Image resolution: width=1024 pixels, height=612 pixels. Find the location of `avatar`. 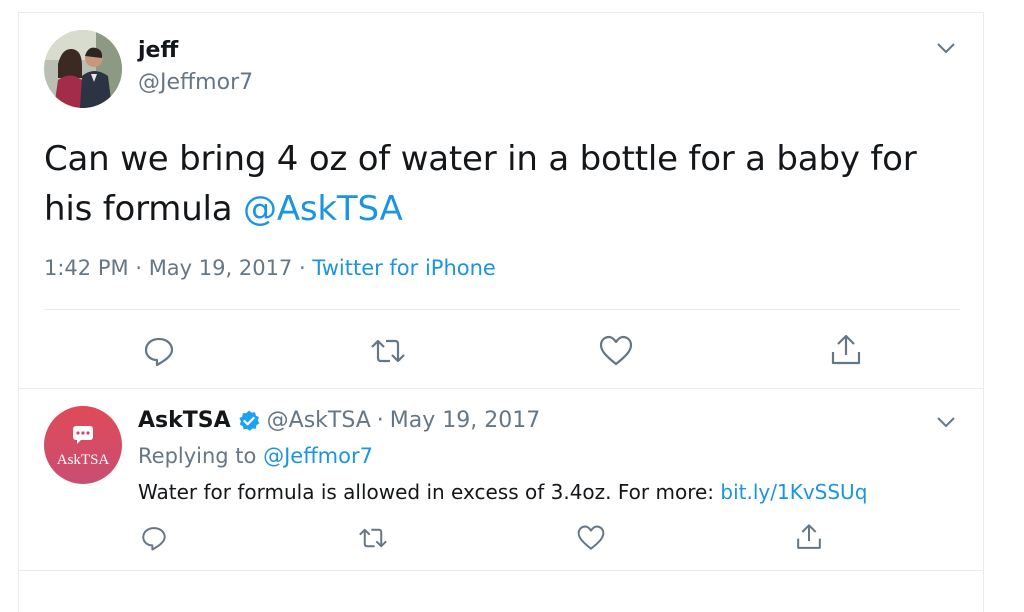

avatar is located at coordinates (83, 69).